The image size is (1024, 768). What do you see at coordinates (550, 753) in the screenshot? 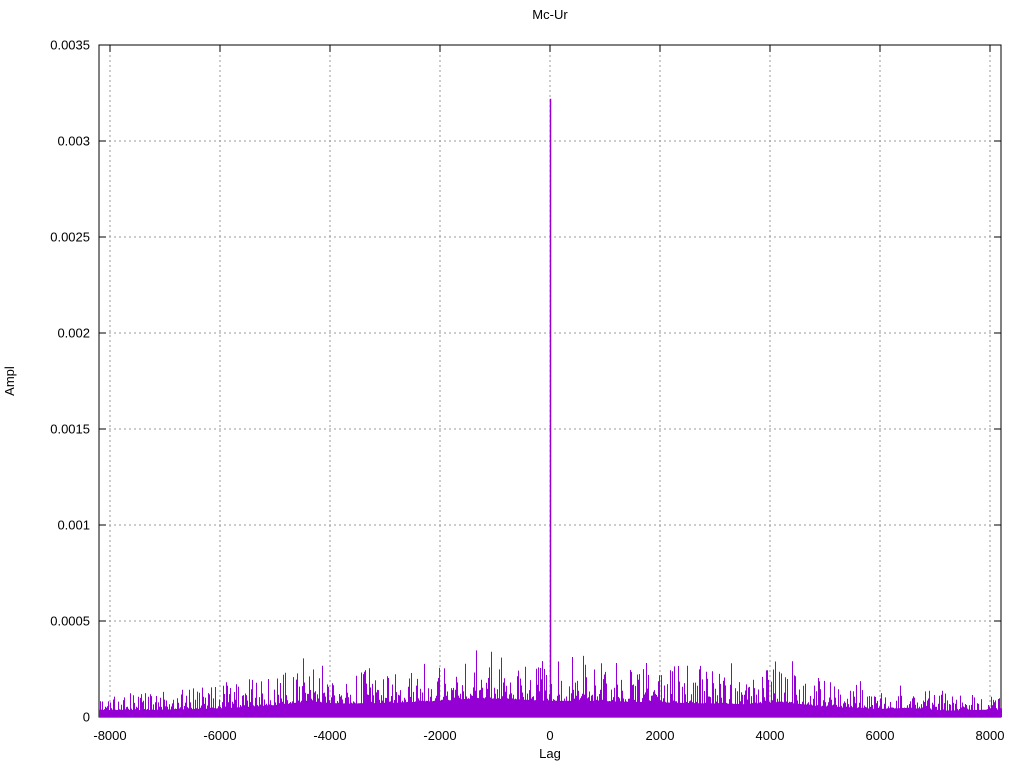
I see `x-axis-label: Lag` at bounding box center [550, 753].